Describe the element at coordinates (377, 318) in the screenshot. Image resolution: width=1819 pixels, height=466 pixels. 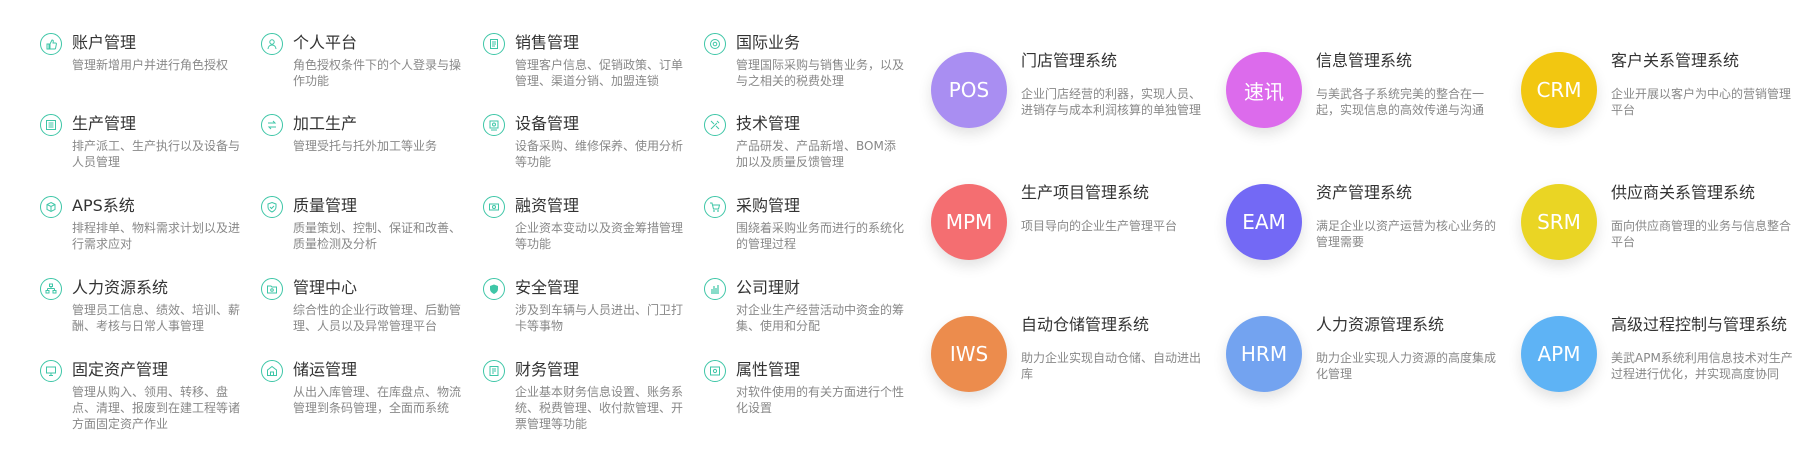
I see `feature-description: 综合性的企业行政管理、后勤管理、人员以及异常管理平台` at that location.